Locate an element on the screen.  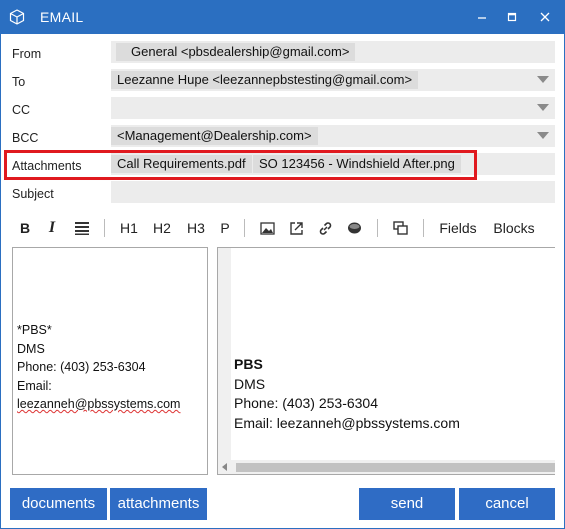
close-icon is located at coordinates (545, 17).